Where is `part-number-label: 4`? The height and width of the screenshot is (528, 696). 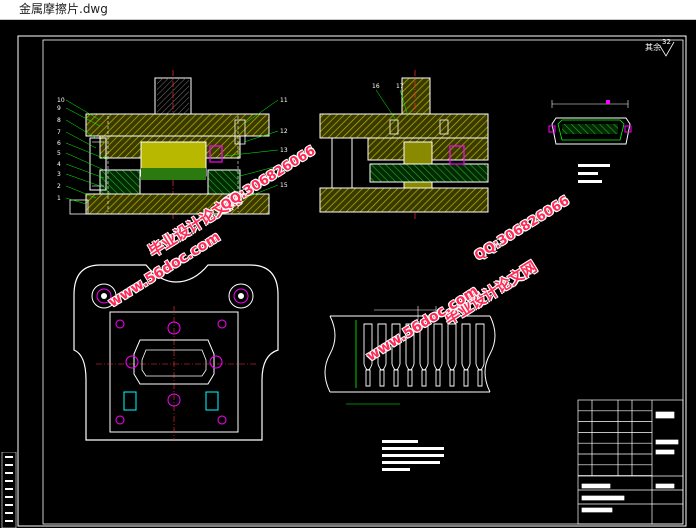 part-number-label: 4 is located at coordinates (59, 164).